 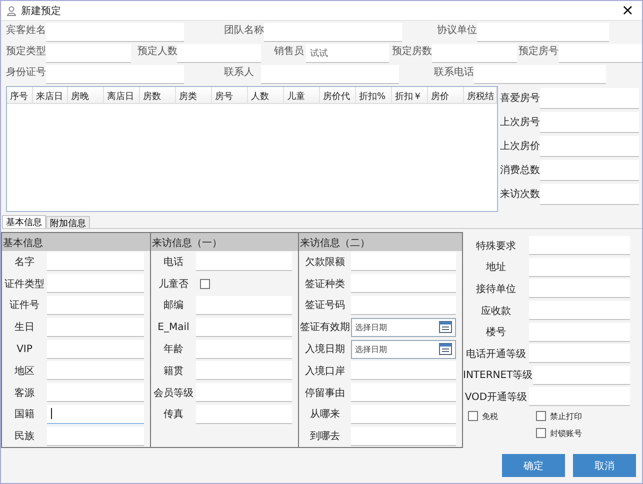 I want to click on tab: 基本信息, so click(x=24, y=221).